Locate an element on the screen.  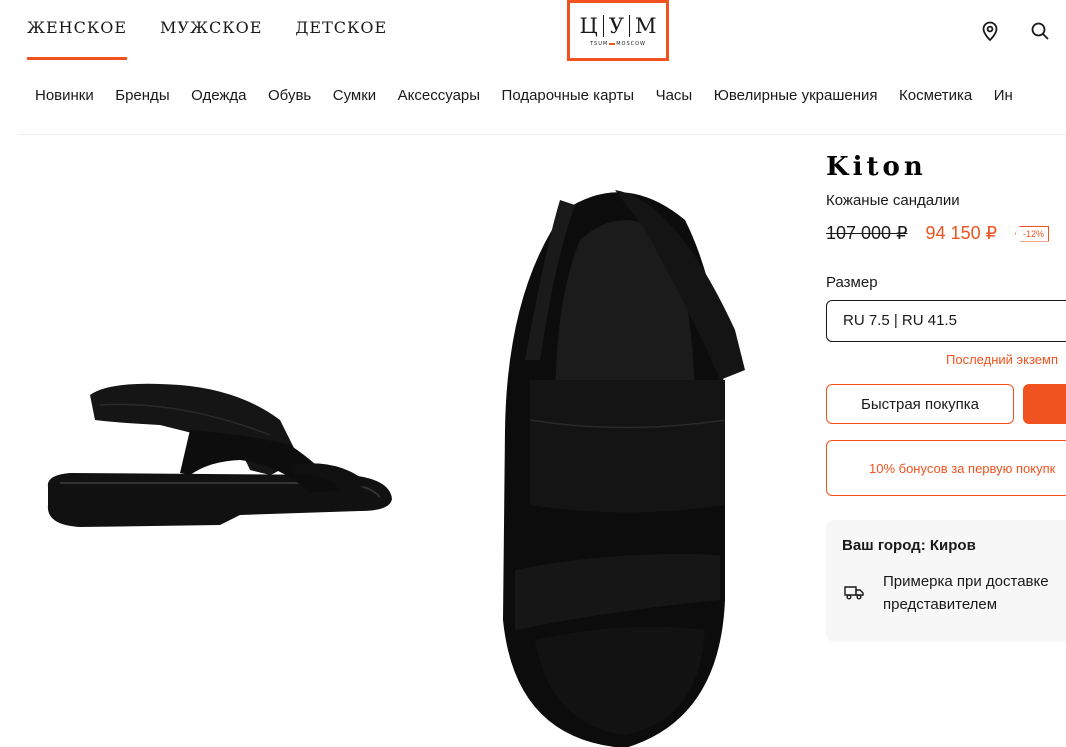
quick-buy-button: Быстрая покупка is located at coordinates (920, 404).